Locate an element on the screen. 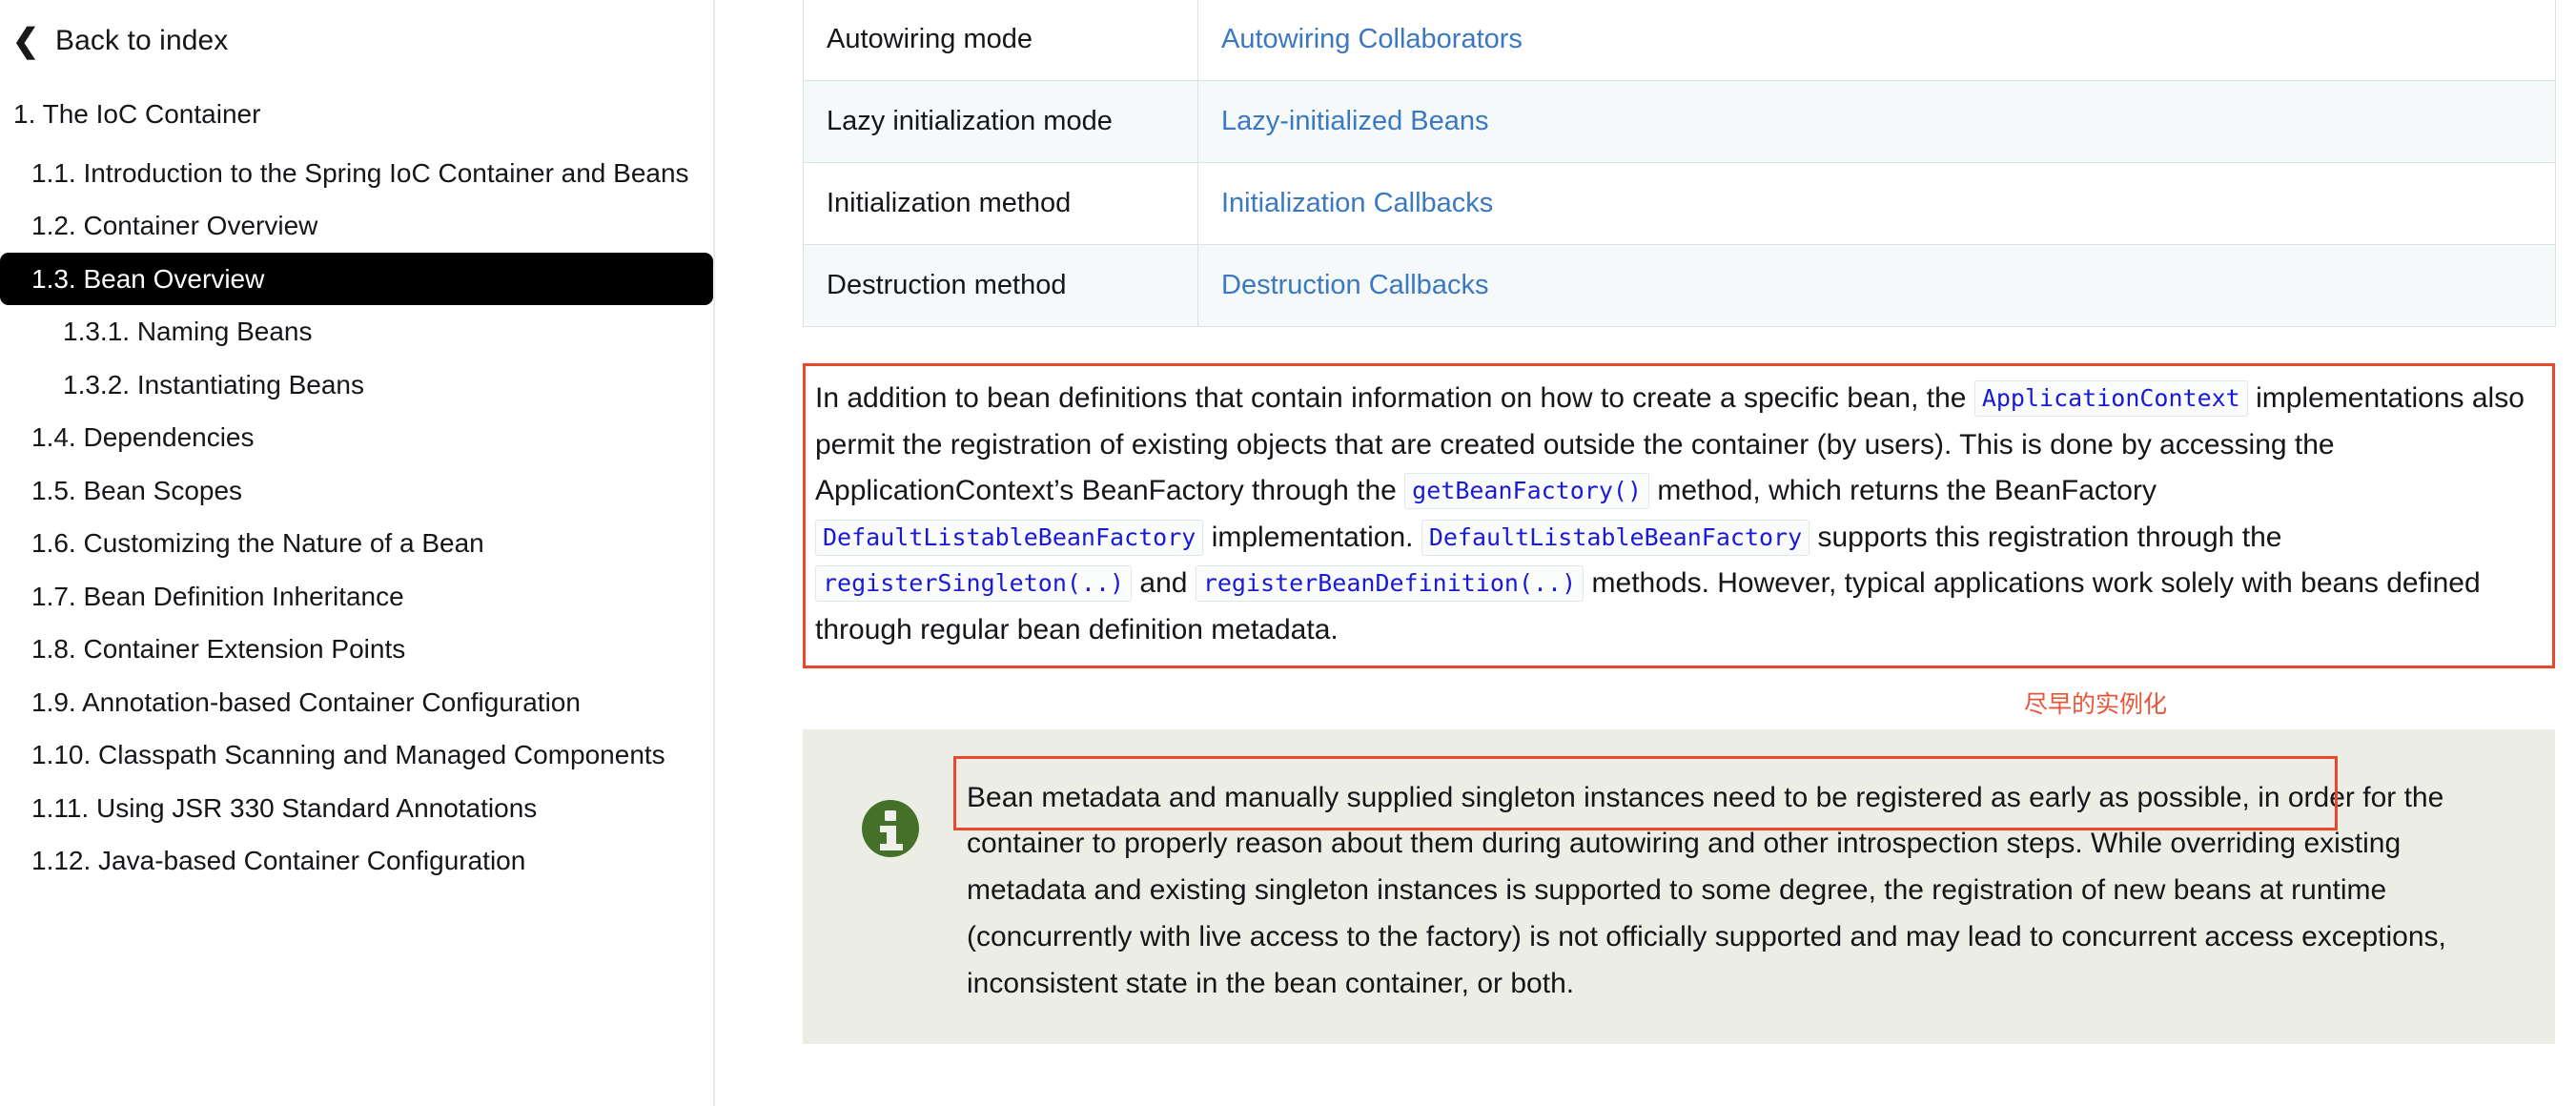  para-seg-4: implementation. is located at coordinates (1312, 537).